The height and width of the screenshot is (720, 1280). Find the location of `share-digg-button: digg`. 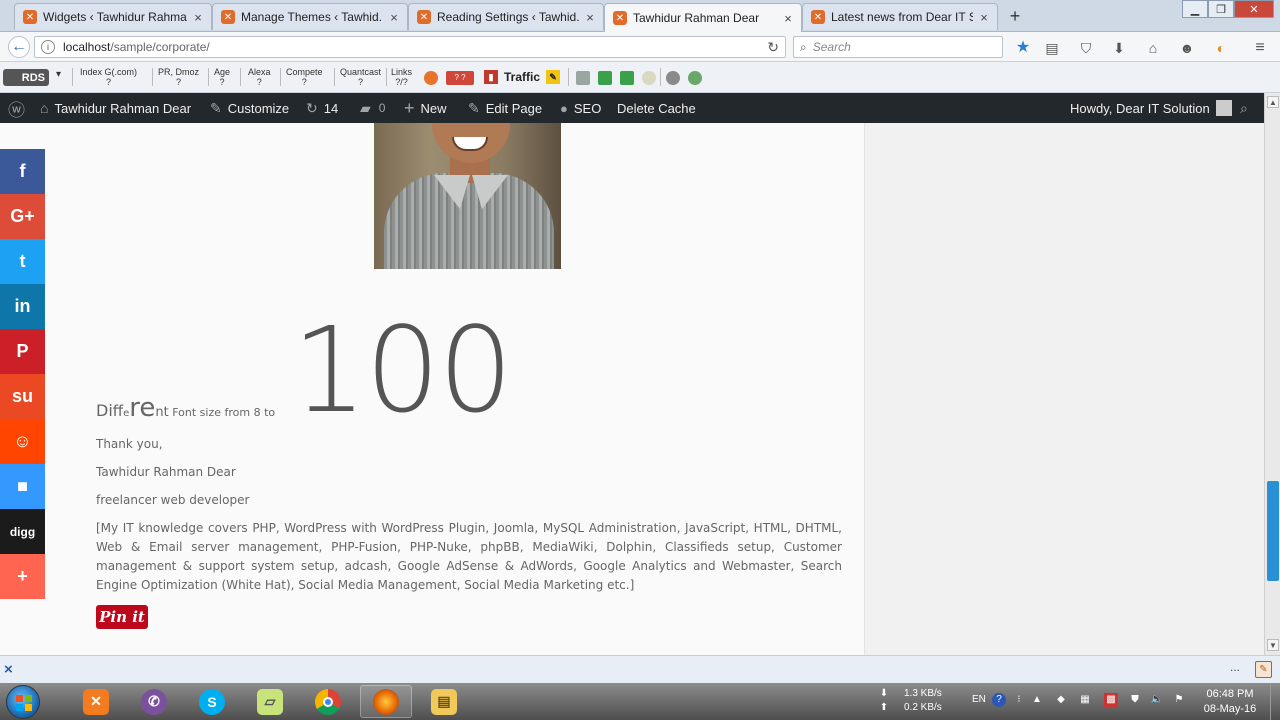

share-digg-button: digg is located at coordinates (22, 531).